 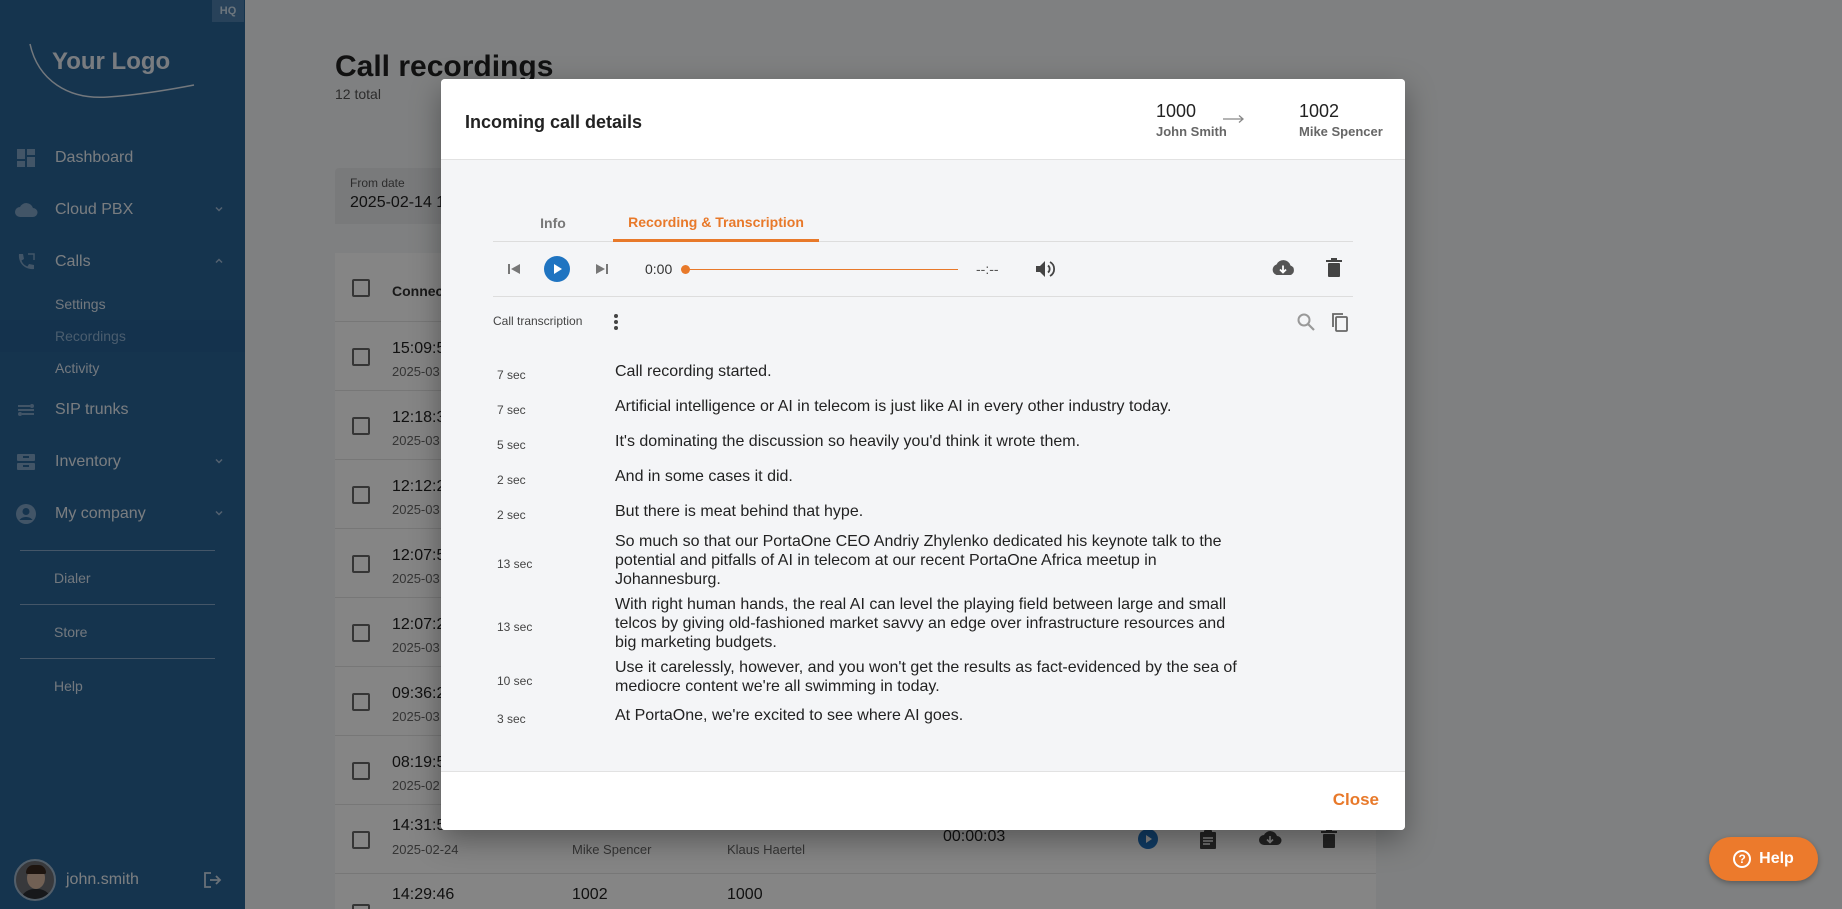 I want to click on line-duration: 5 sec, so click(x=511, y=445).